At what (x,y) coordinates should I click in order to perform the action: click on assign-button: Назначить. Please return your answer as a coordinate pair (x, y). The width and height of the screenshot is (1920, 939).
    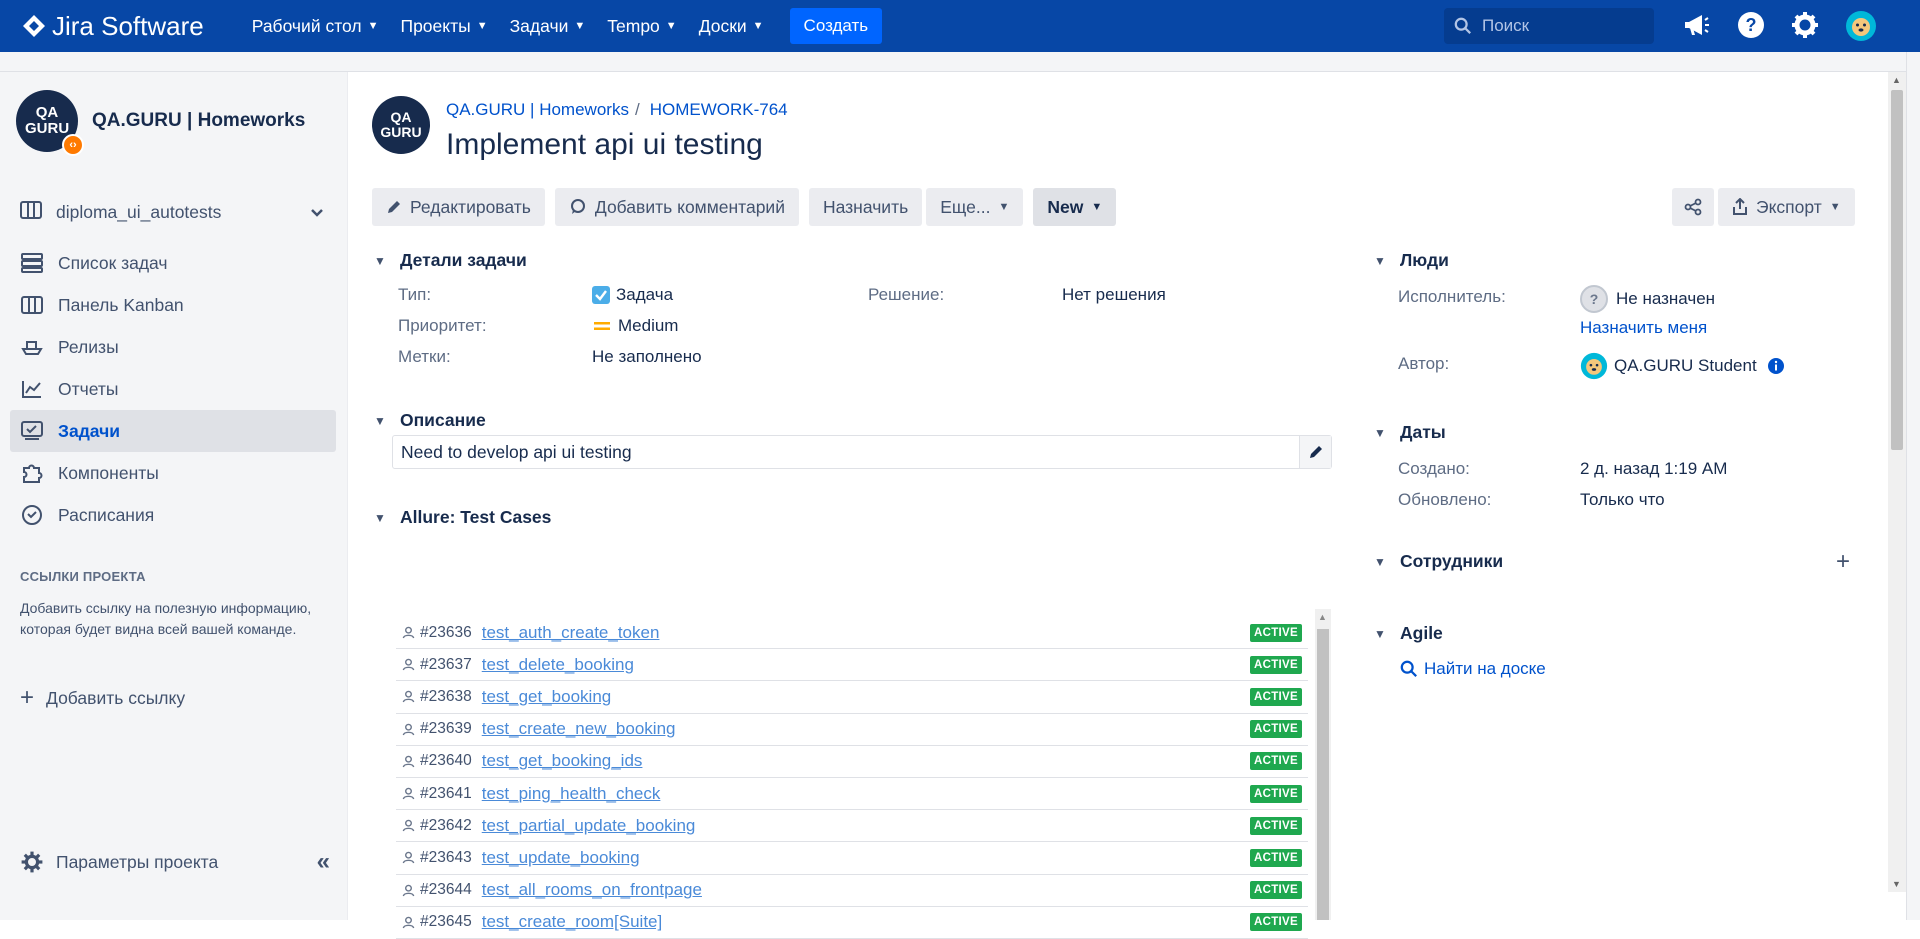
    Looking at the image, I should click on (865, 207).